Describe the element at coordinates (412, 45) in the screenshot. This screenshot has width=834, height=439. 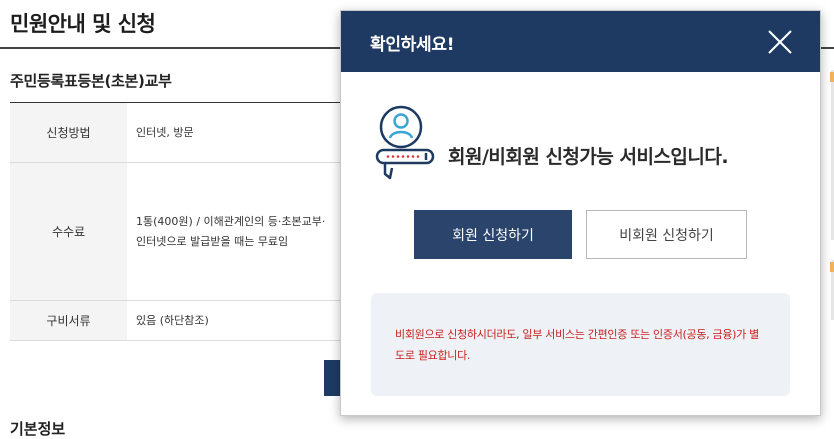
I see `dialog-title: 확인하세요!` at that location.